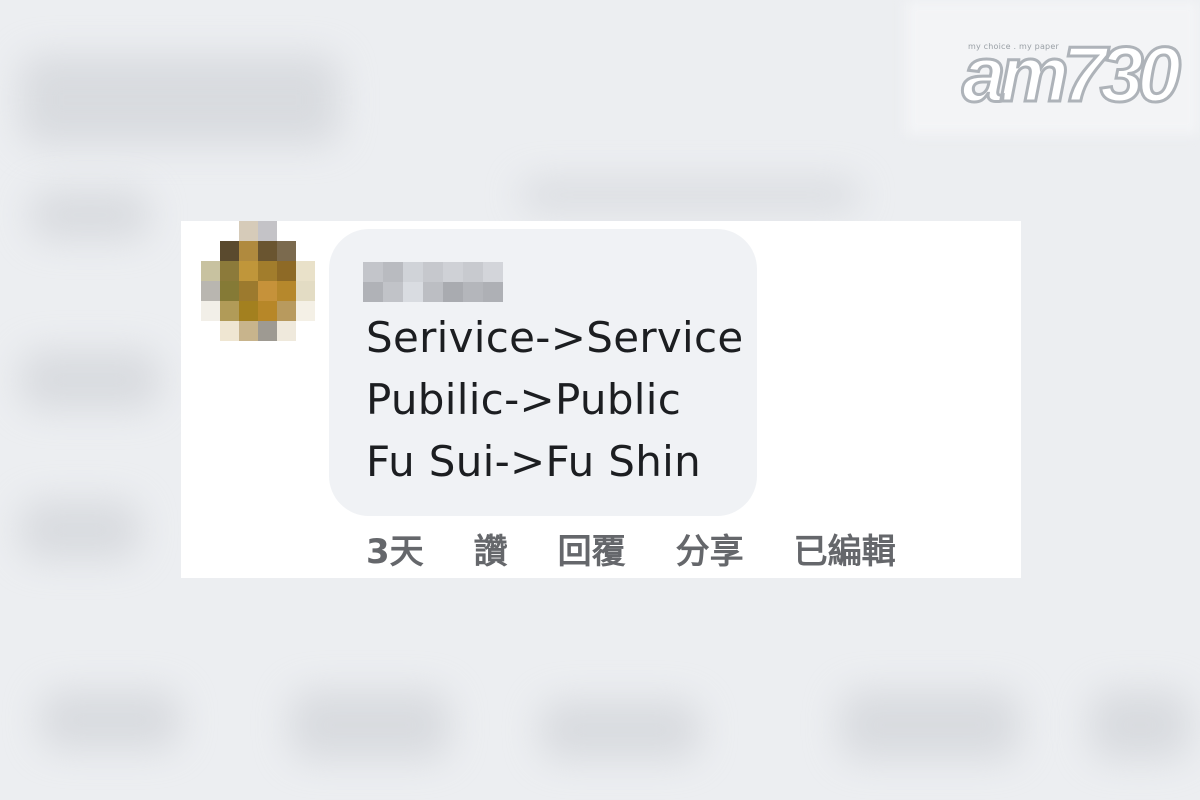 The height and width of the screenshot is (800, 1200). What do you see at coordinates (395, 548) in the screenshot?
I see `comment-timestamp: 3天` at bounding box center [395, 548].